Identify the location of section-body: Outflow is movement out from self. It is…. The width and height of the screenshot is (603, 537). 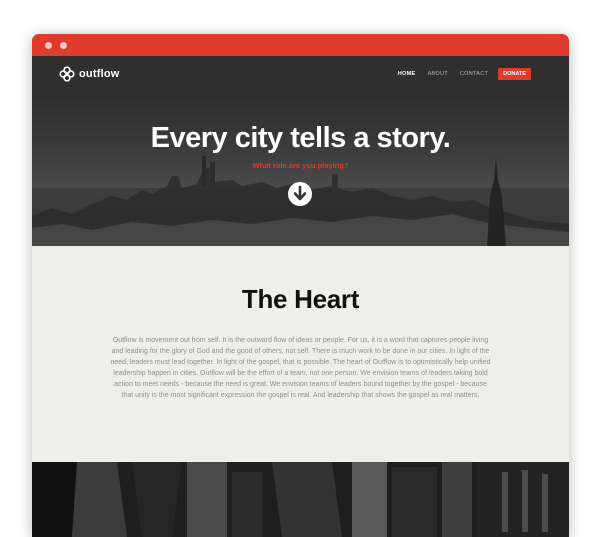
(300, 368).